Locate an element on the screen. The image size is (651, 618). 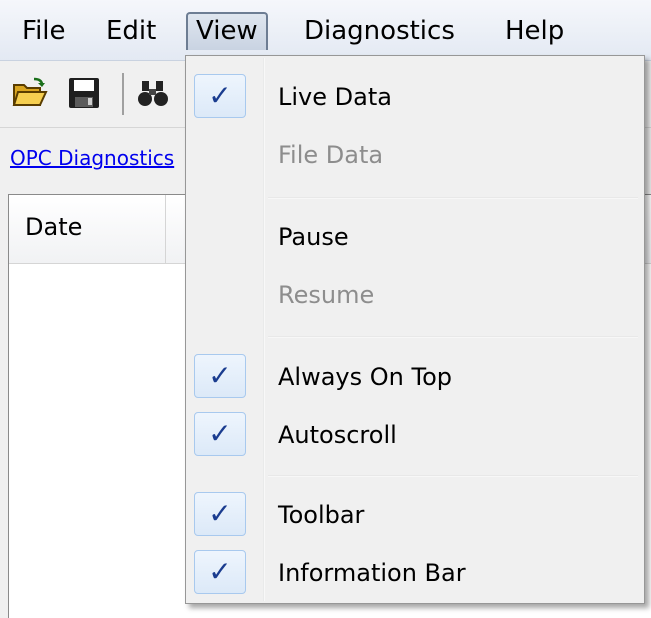
menu-item-label: Live Data is located at coordinates (335, 97).